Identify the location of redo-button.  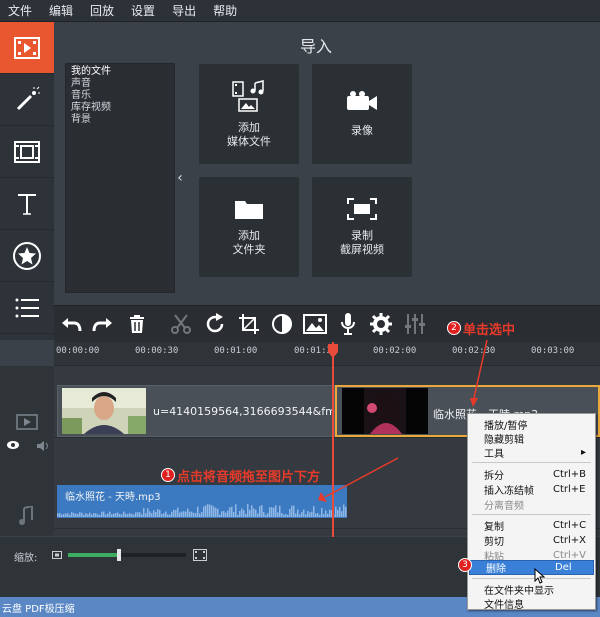
(103, 324).